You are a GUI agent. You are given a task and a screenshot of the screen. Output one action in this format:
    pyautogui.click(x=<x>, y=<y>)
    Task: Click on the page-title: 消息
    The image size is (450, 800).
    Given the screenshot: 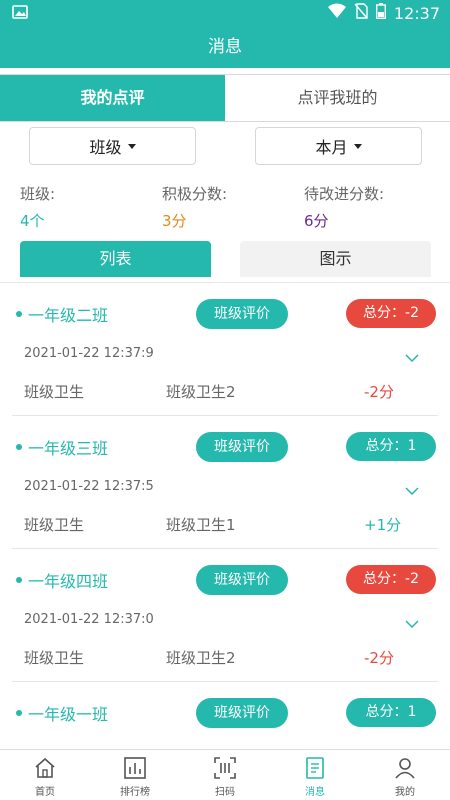 What is the action you would take?
    pyautogui.click(x=225, y=47)
    